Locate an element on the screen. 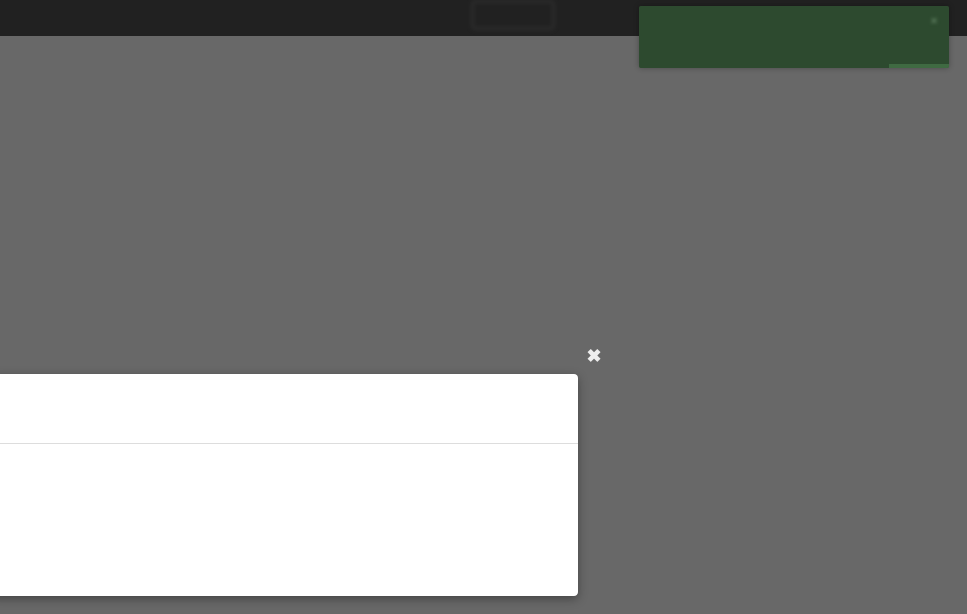  modal-header is located at coordinates (289, 409).